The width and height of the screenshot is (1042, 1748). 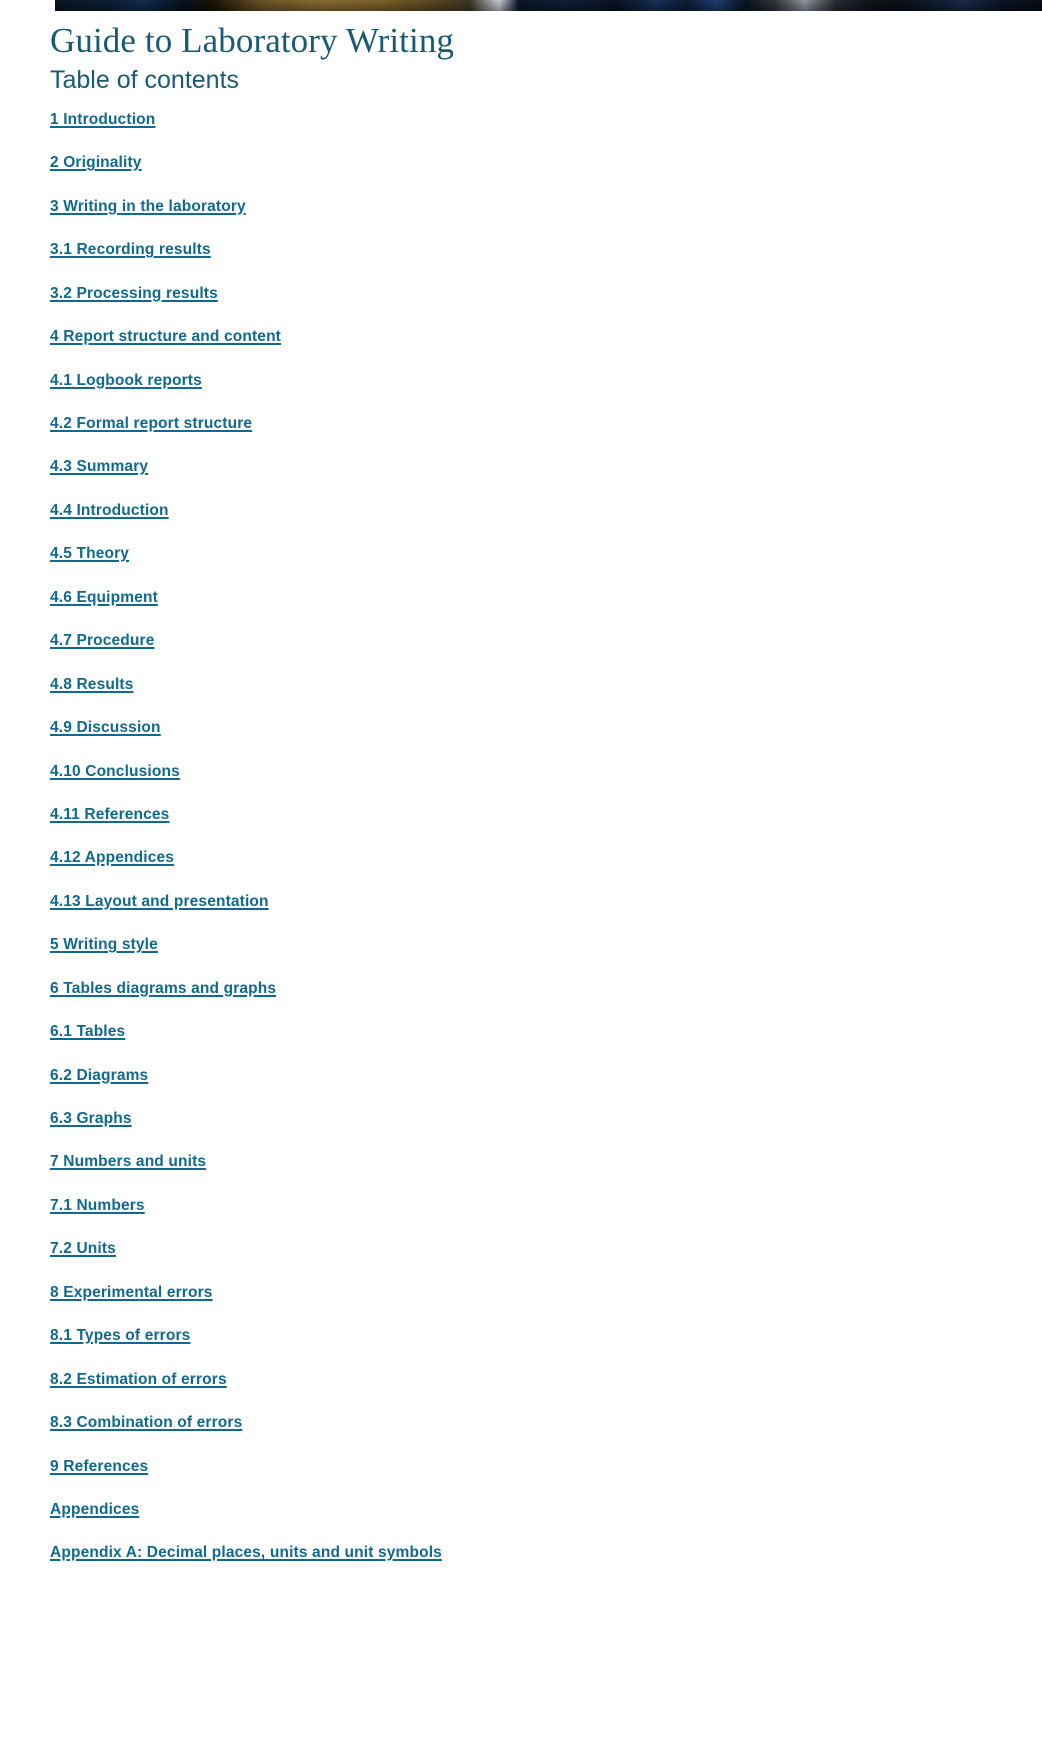 What do you see at coordinates (99, 1075) in the screenshot?
I see `toc-link: 6.2 Diagrams` at bounding box center [99, 1075].